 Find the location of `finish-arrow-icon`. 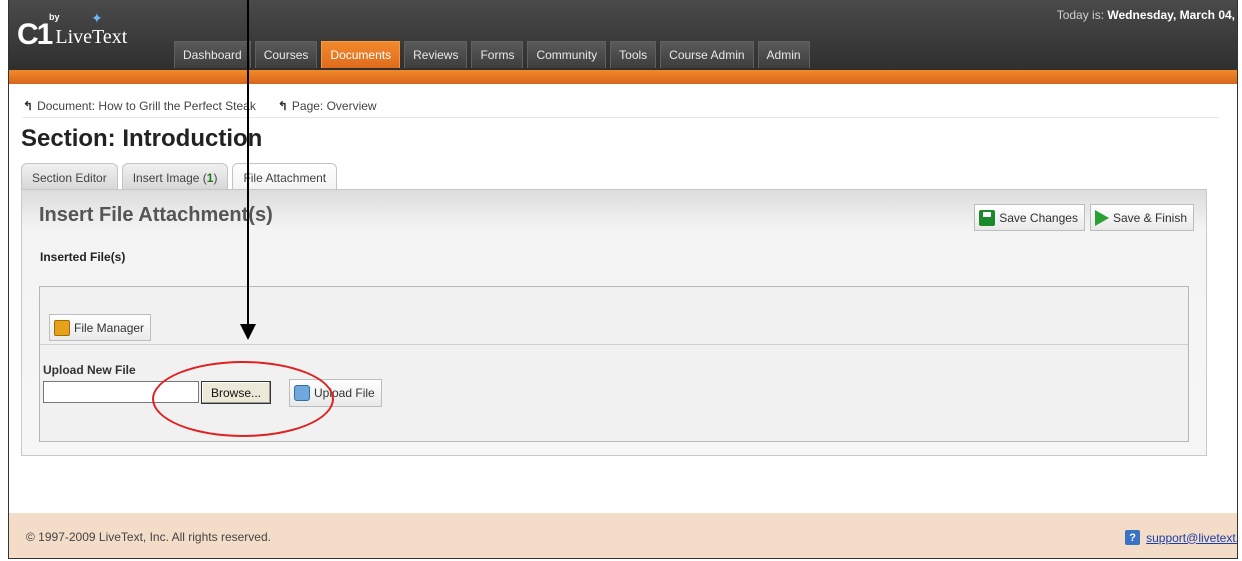

finish-arrow-icon is located at coordinates (1101, 217).